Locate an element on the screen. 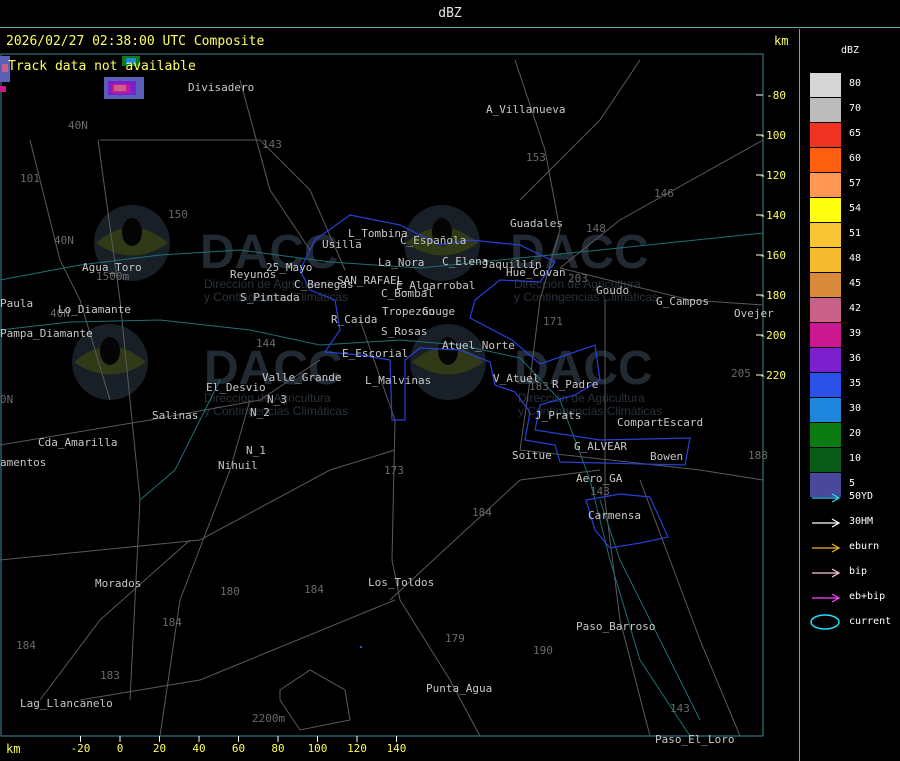 Image resolution: width=900 pixels, height=761 pixels. place-label: Guadales is located at coordinates (536, 223).